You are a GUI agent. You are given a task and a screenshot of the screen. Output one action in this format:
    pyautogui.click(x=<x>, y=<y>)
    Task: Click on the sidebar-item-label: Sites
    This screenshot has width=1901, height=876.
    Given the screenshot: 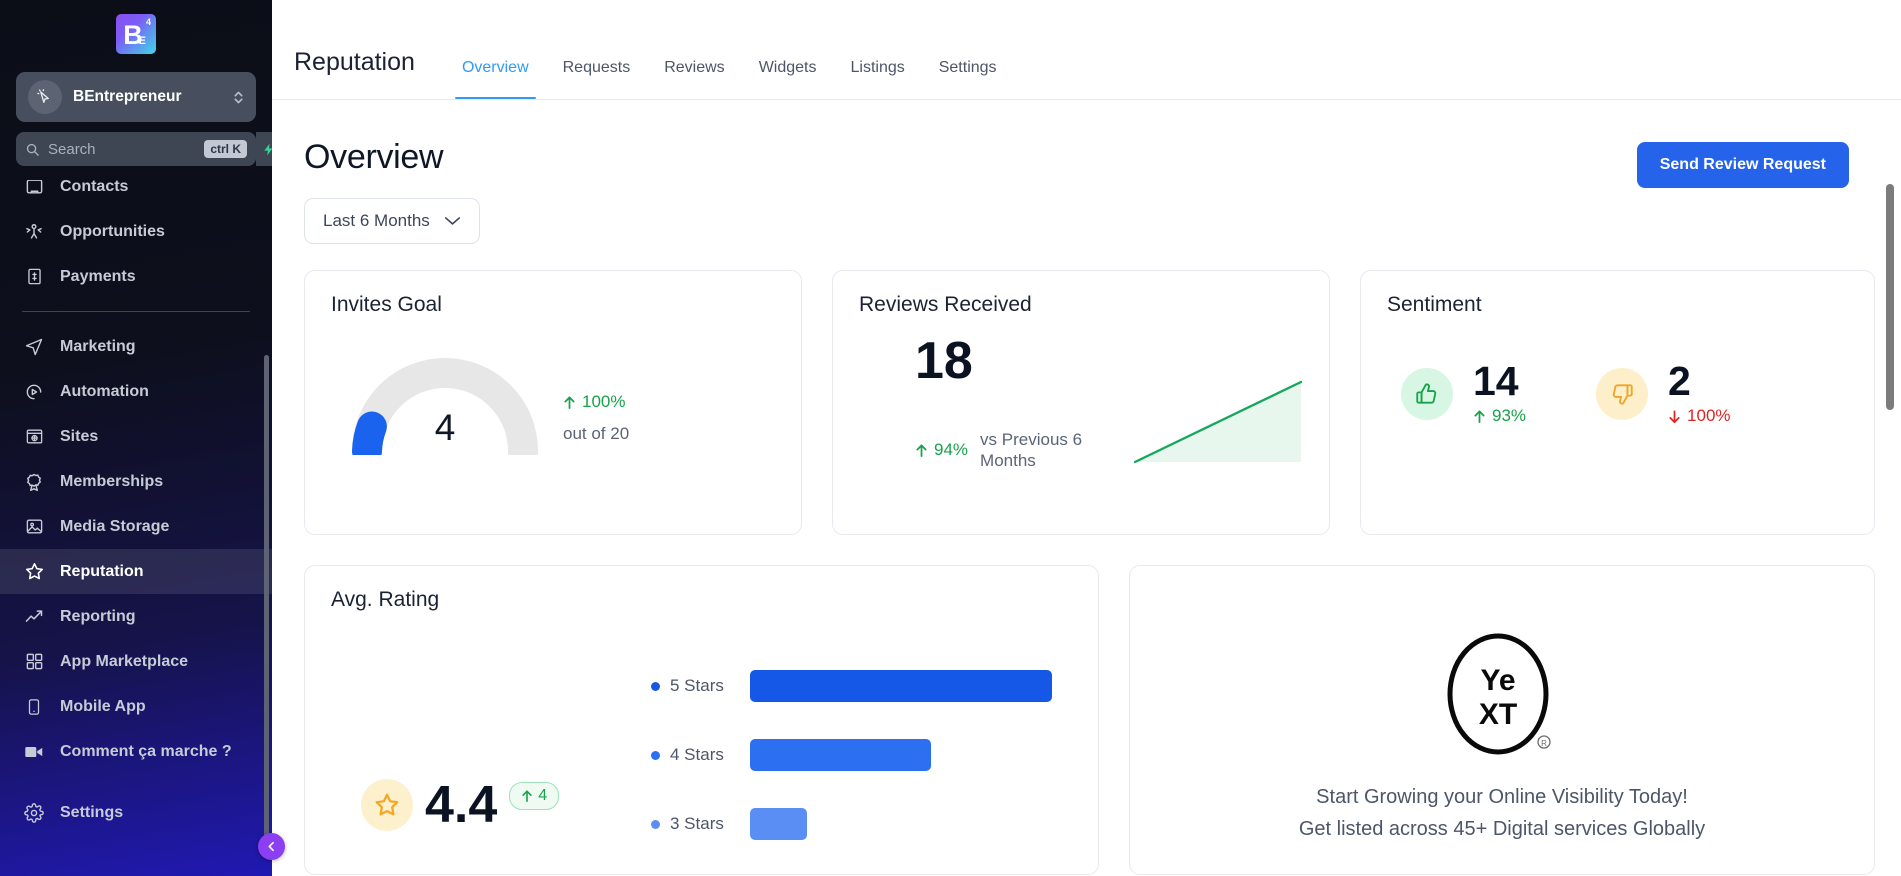 What is the action you would take?
    pyautogui.click(x=79, y=436)
    